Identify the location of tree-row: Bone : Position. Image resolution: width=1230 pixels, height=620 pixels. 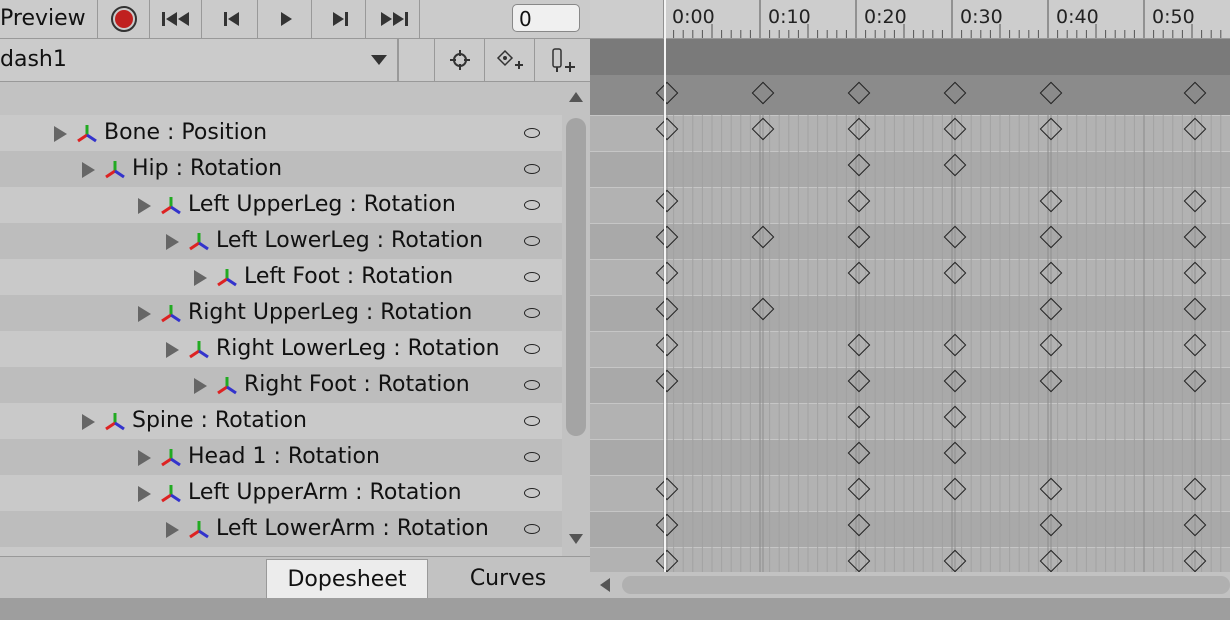
(281, 133).